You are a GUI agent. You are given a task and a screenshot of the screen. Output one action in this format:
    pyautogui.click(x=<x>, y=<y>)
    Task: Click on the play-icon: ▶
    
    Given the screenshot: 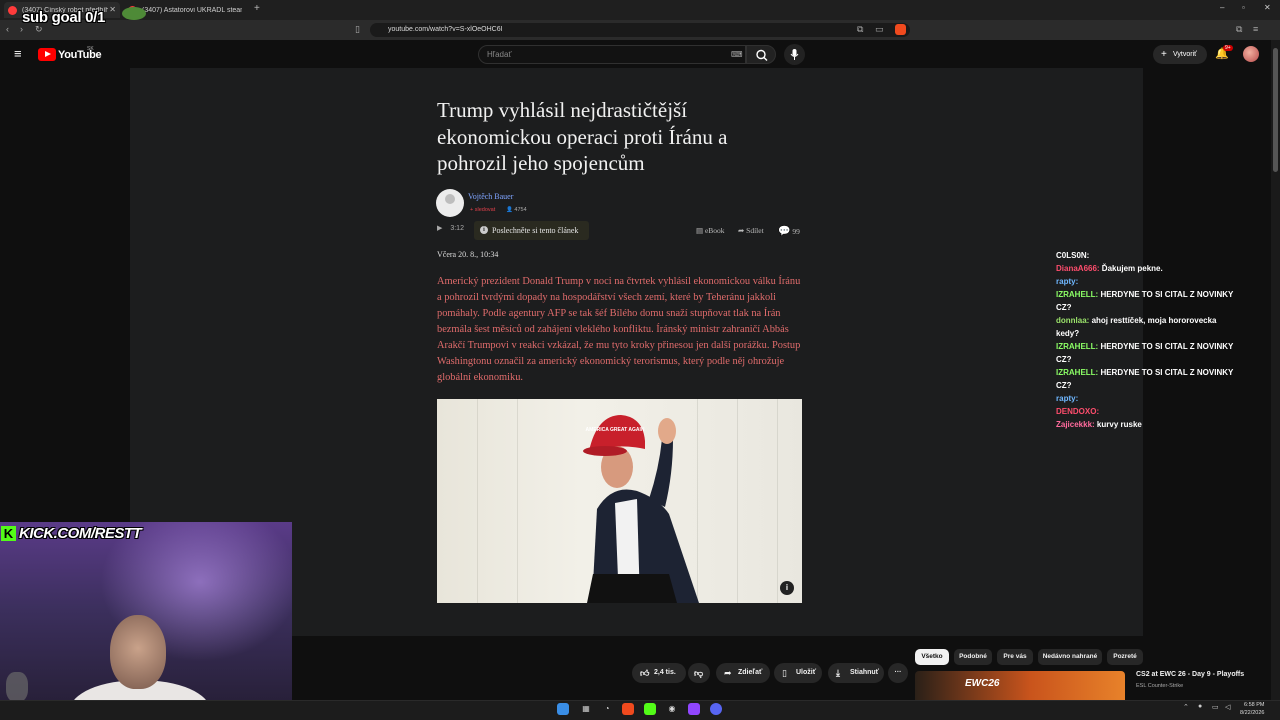 What is the action you would take?
    pyautogui.click(x=440, y=228)
    